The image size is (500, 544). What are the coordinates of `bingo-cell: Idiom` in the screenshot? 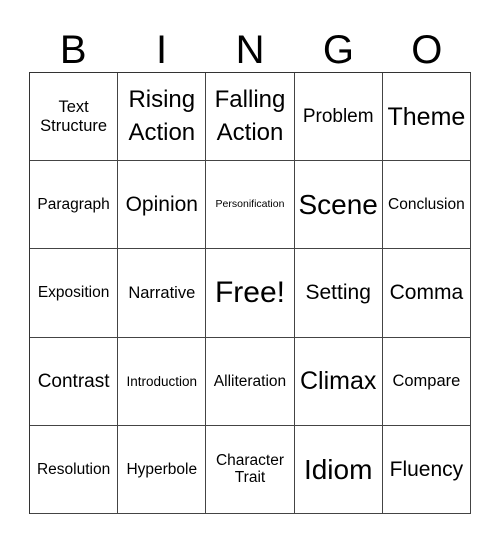 It's located at (338, 469).